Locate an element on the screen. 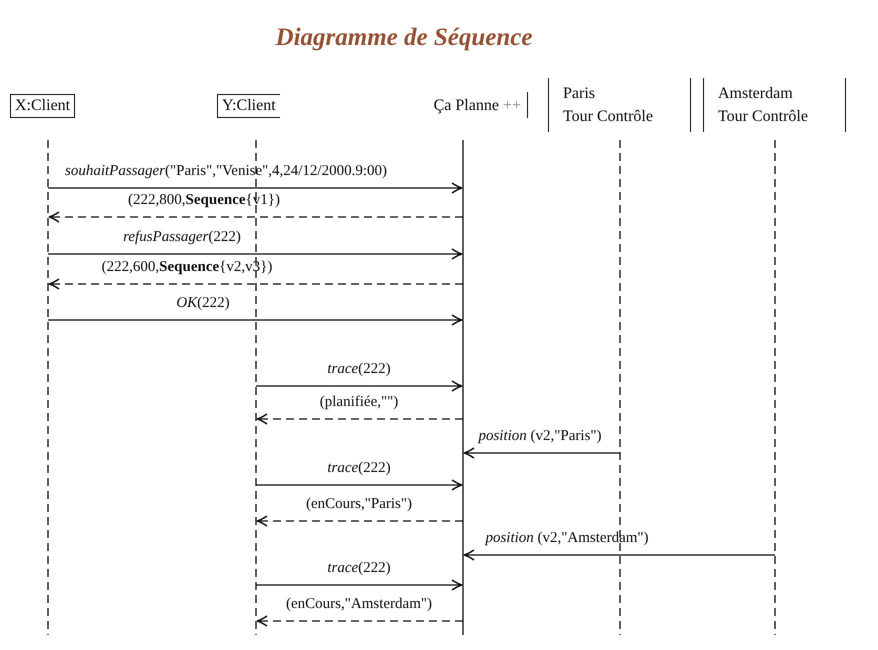 This screenshot has height=650, width=878. message-label: position (v2,"Paris") is located at coordinates (540, 436).